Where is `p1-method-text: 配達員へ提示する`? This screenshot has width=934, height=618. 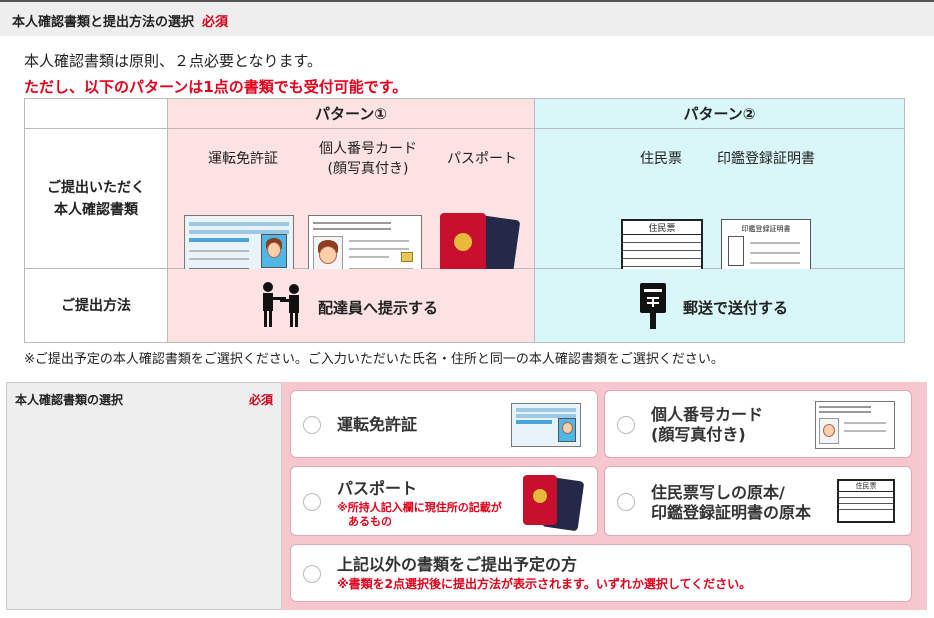 p1-method-text: 配達員へ提示する is located at coordinates (378, 308).